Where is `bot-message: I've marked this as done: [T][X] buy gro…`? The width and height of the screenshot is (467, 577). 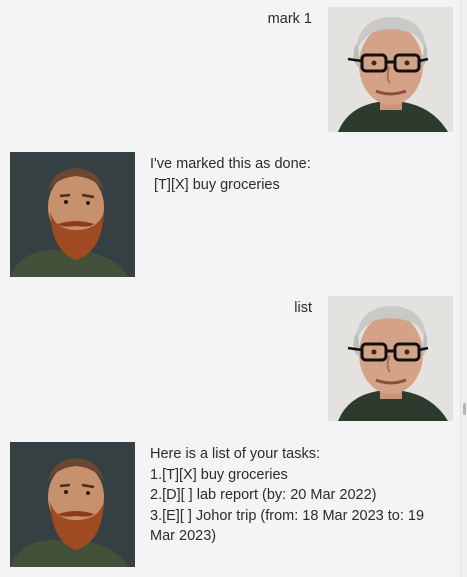
bot-message: I've marked this as done: [T][X] buy gro… is located at coordinates (300, 174).